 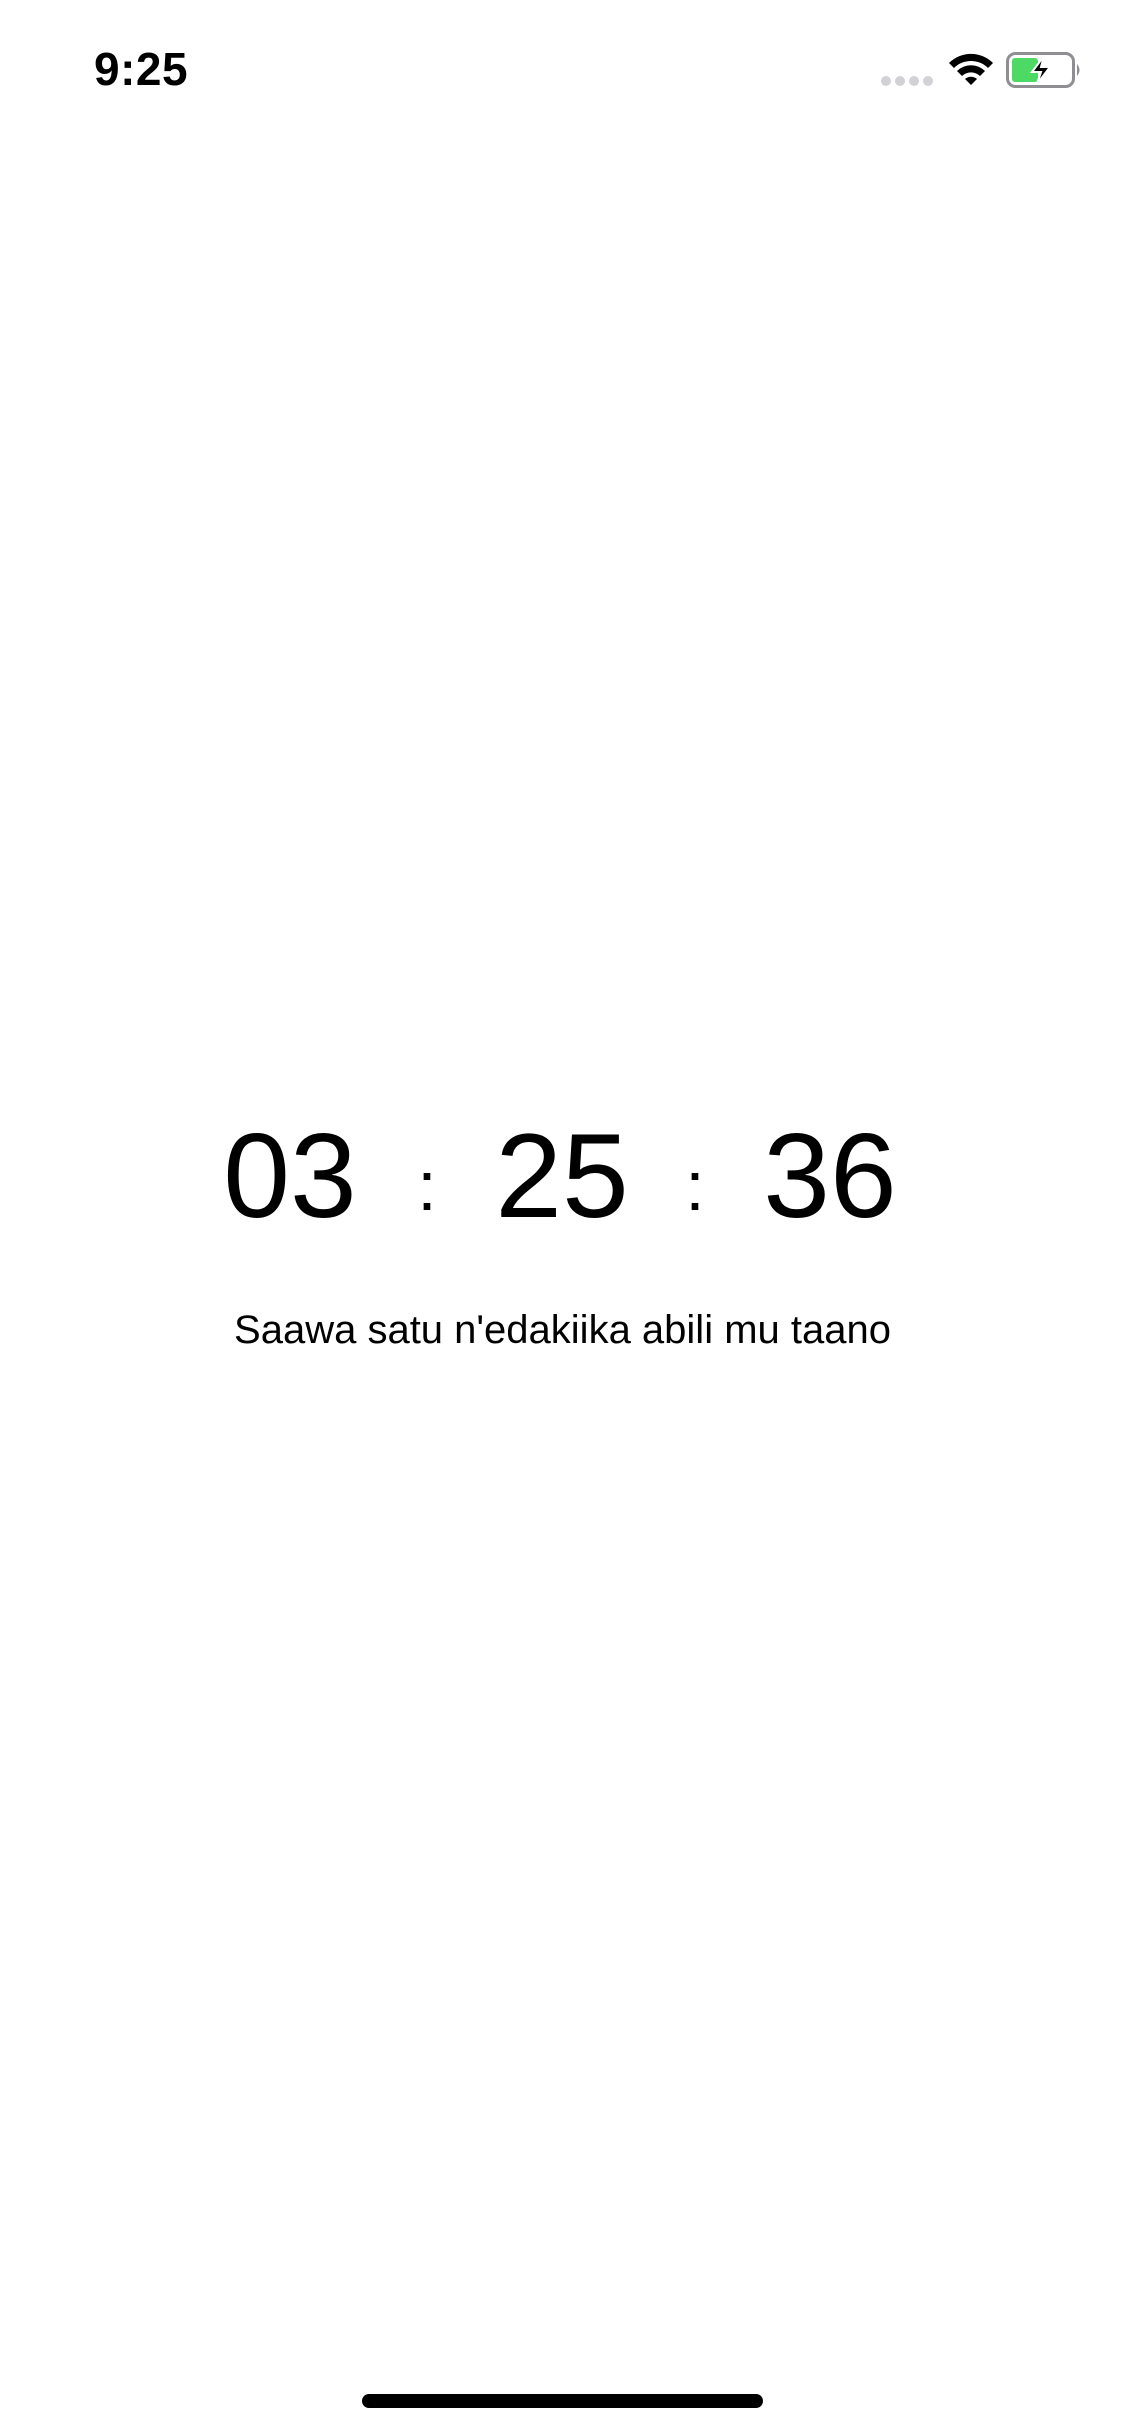 What do you see at coordinates (289, 1176) in the screenshot?
I see `clock-hours: 03` at bounding box center [289, 1176].